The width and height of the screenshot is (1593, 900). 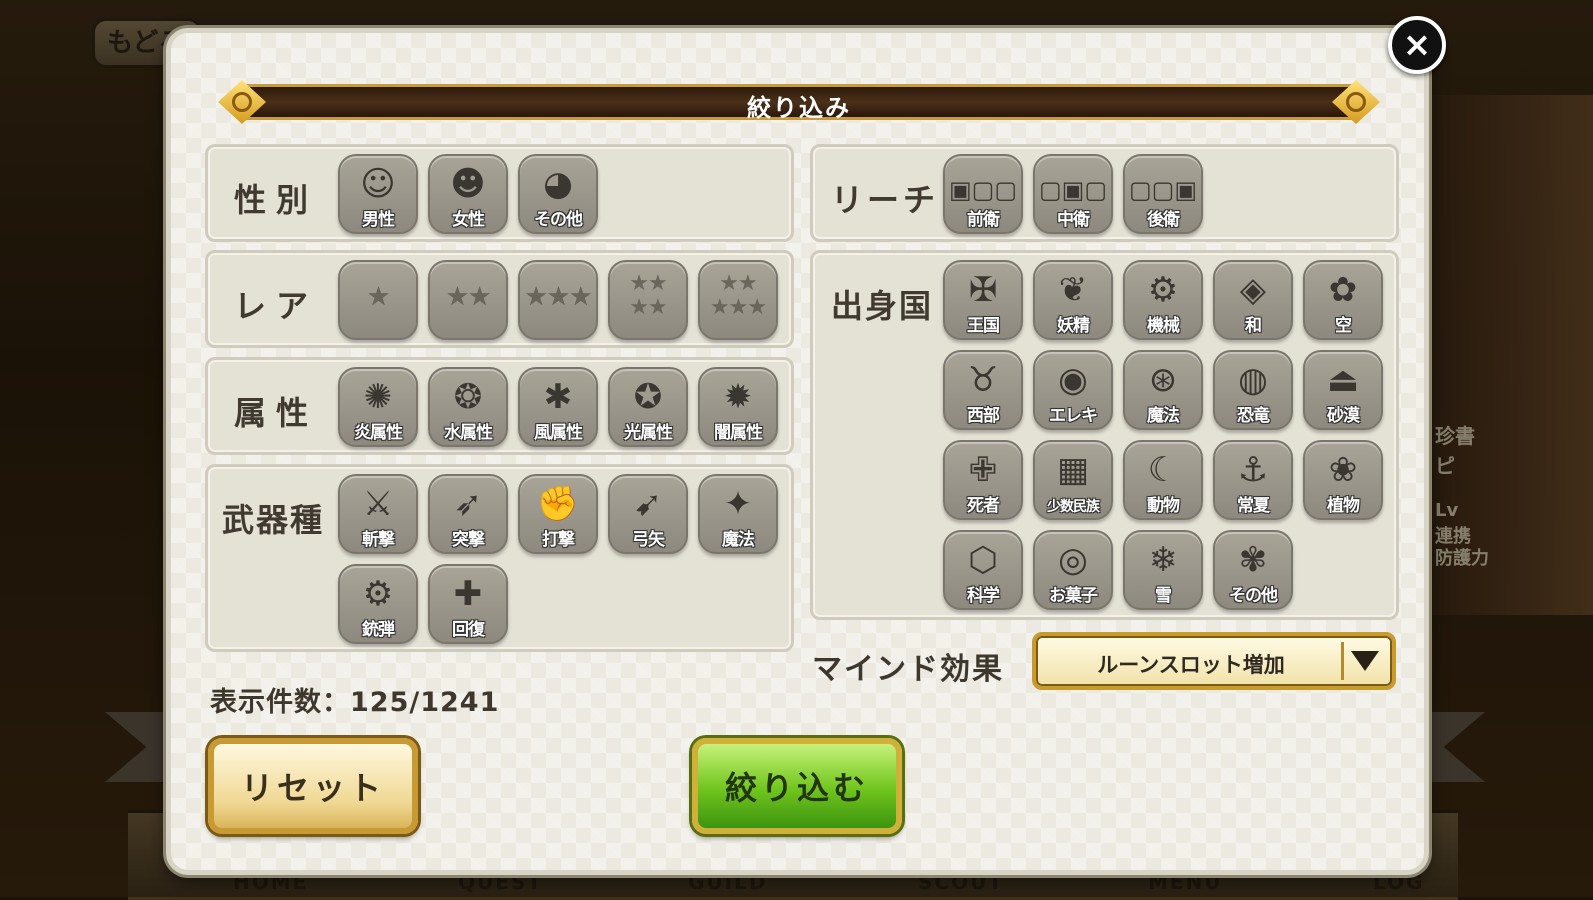 What do you see at coordinates (738, 504) in the screenshot?
I see `weapon-icon: ✦` at bounding box center [738, 504].